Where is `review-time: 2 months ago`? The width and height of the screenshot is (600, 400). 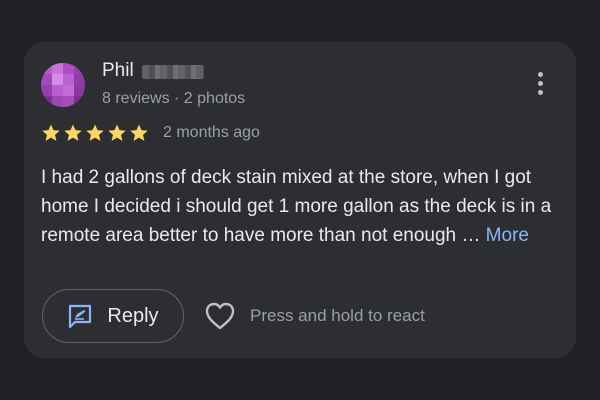 review-time: 2 months ago is located at coordinates (211, 132).